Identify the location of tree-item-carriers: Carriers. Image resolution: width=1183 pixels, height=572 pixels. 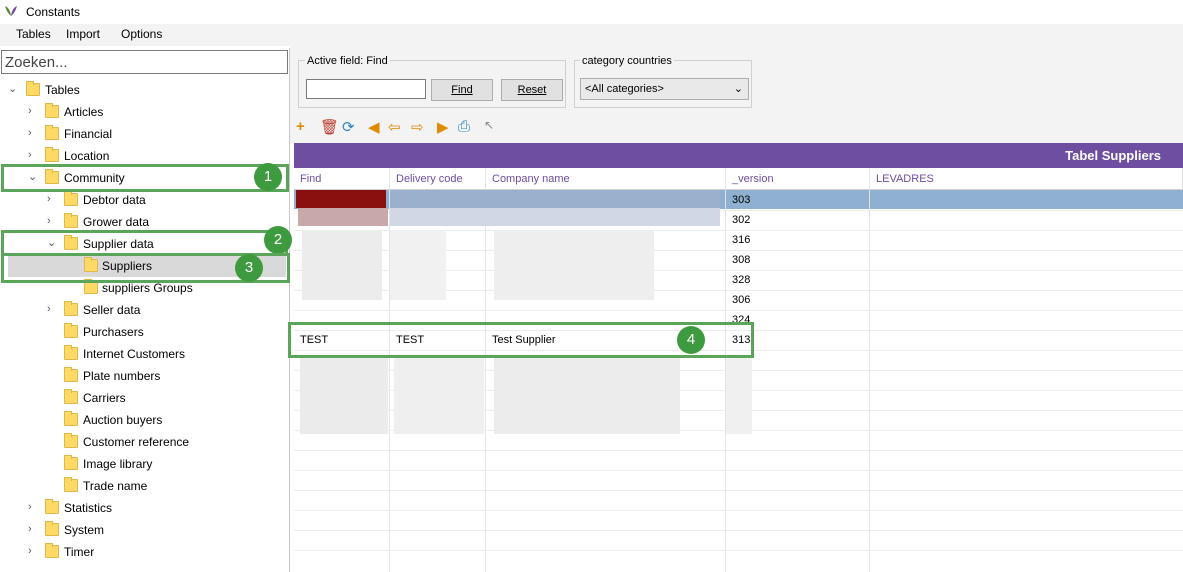
(140, 398).